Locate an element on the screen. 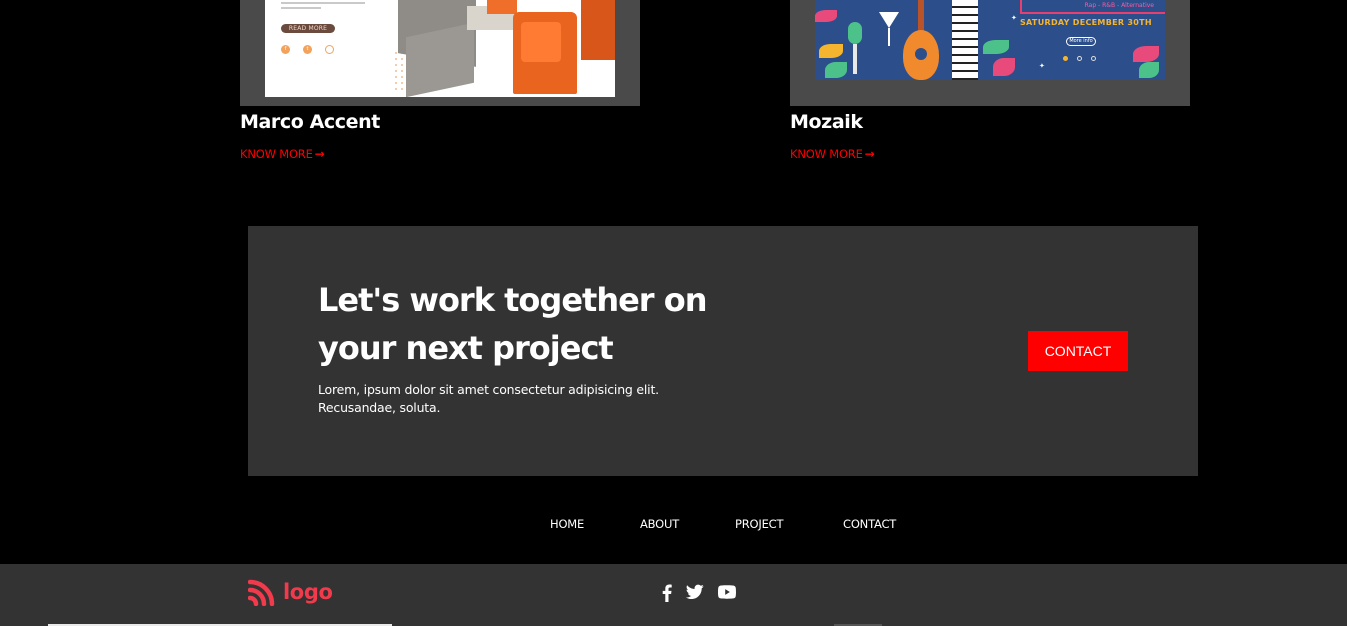 Image resolution: width=1347 pixels, height=626 pixels. mockup-facebook-icon: f is located at coordinates (285, 49).